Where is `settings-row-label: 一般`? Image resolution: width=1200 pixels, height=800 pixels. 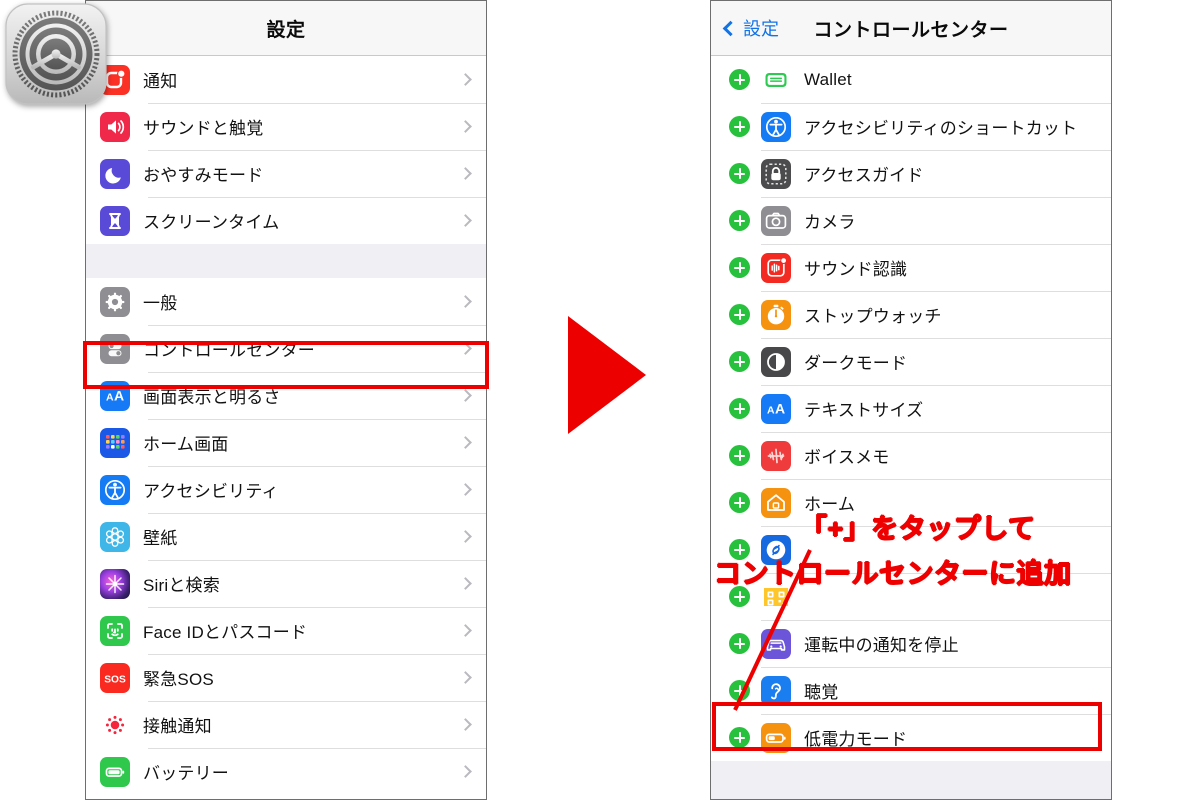 settings-row-label: 一般 is located at coordinates (160, 303).